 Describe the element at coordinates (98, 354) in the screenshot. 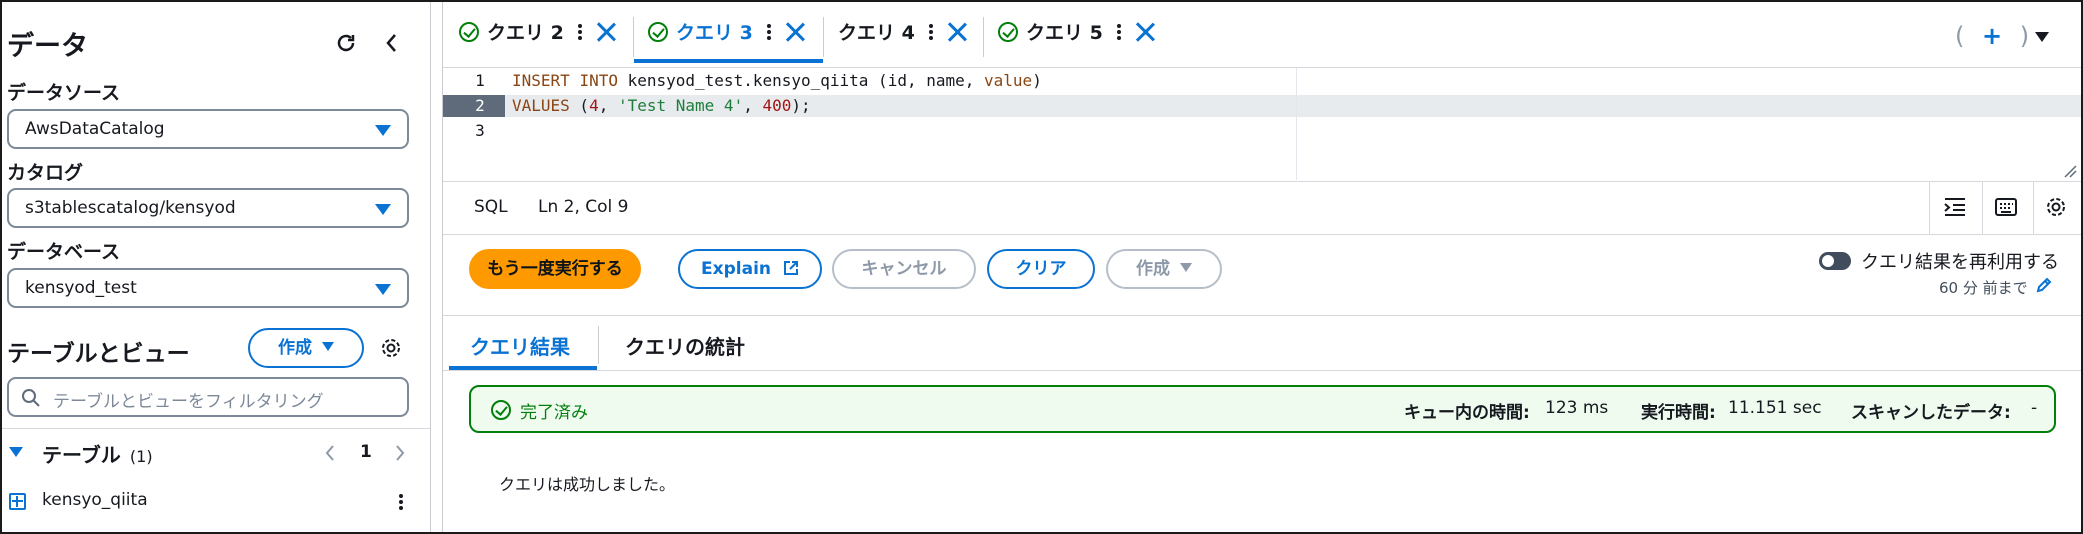

I see `tables-views-label: テーブルとビュー` at that location.